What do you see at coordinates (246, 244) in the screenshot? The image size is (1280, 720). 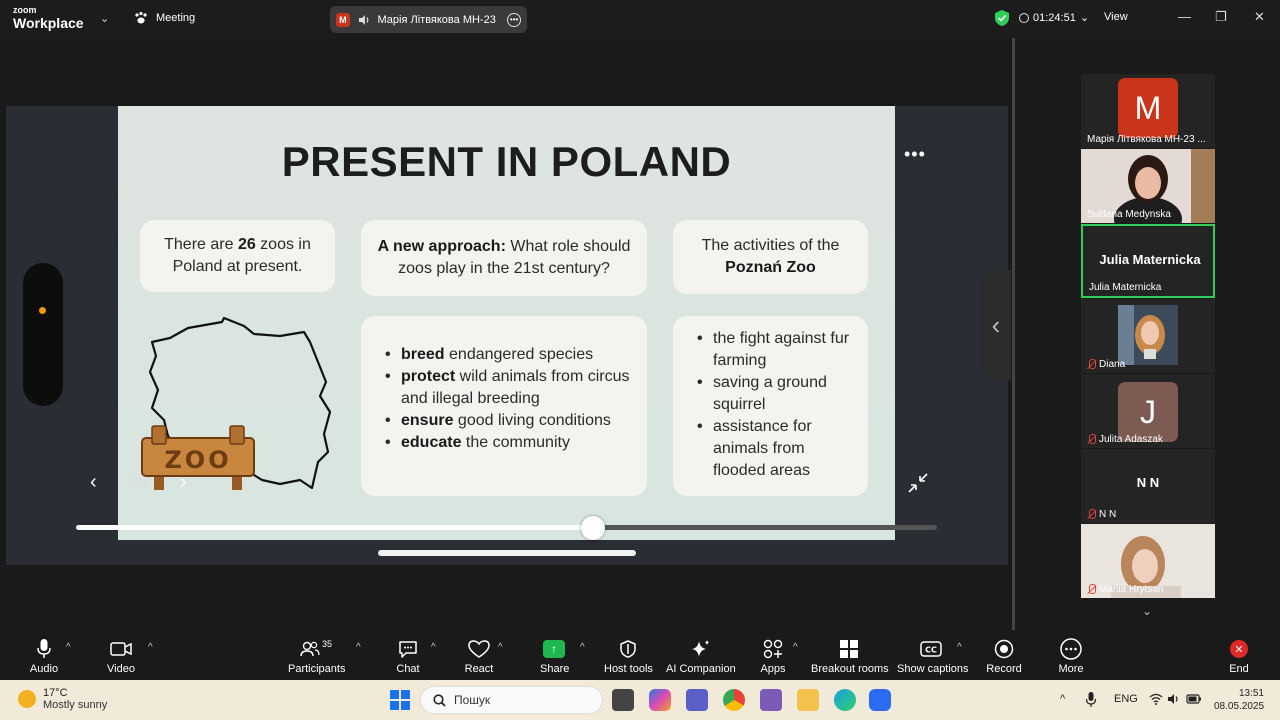 I see `card1-number: 26` at bounding box center [246, 244].